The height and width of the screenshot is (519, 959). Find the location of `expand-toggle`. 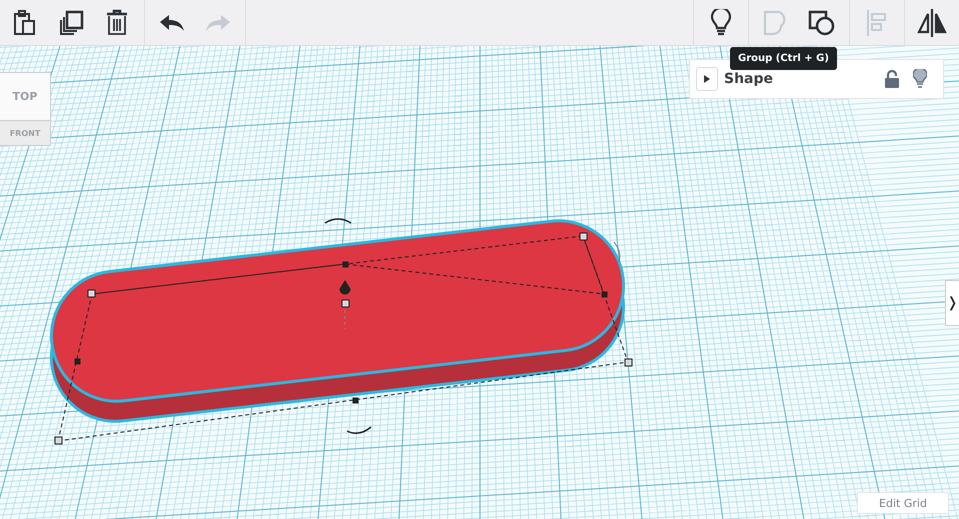

expand-toggle is located at coordinates (707, 79).